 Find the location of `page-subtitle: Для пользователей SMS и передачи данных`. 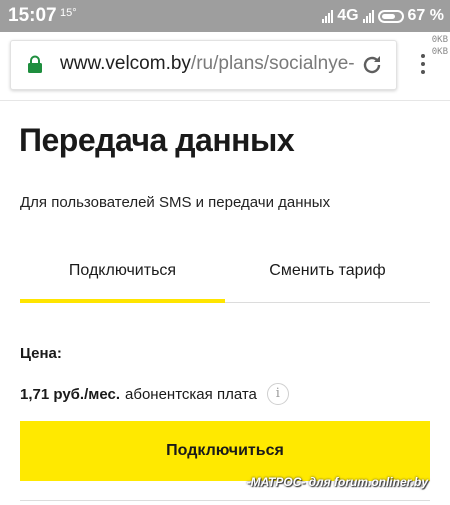

page-subtitle: Для пользователей SMS и передачи данных is located at coordinates (175, 202).